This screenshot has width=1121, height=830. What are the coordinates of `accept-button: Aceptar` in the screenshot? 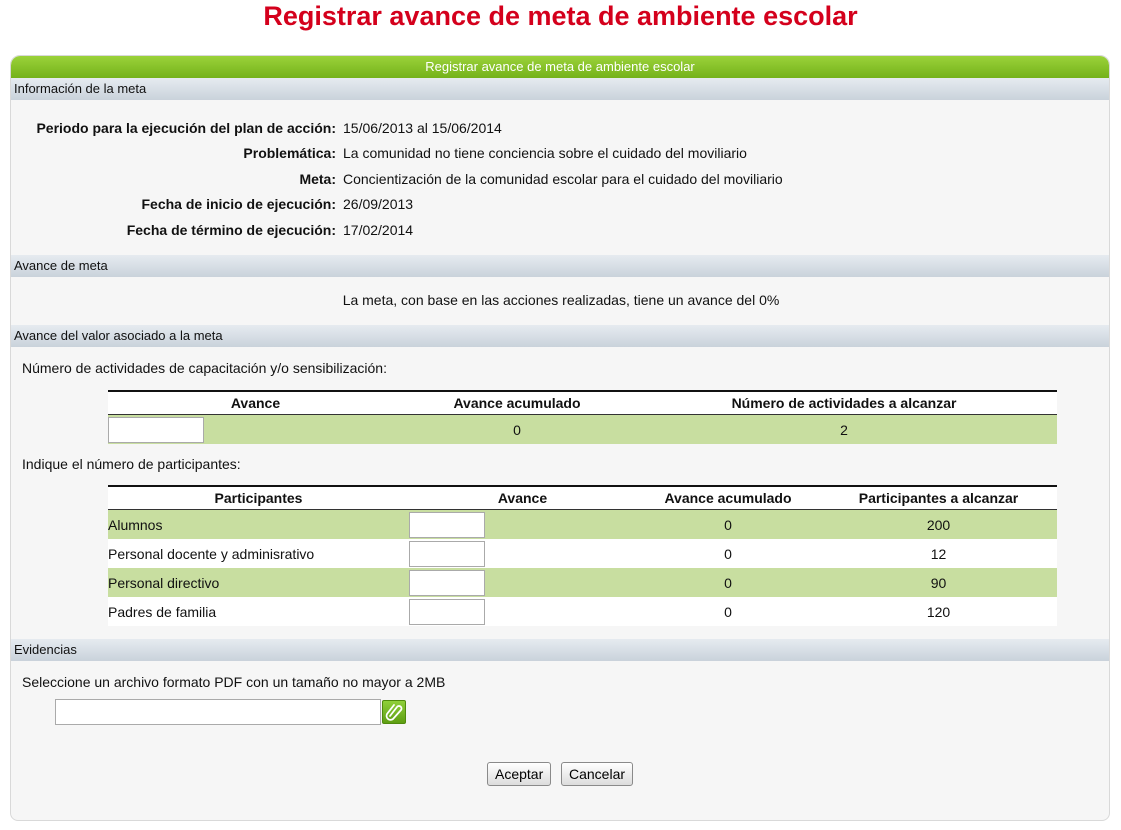 It's located at (519, 774).